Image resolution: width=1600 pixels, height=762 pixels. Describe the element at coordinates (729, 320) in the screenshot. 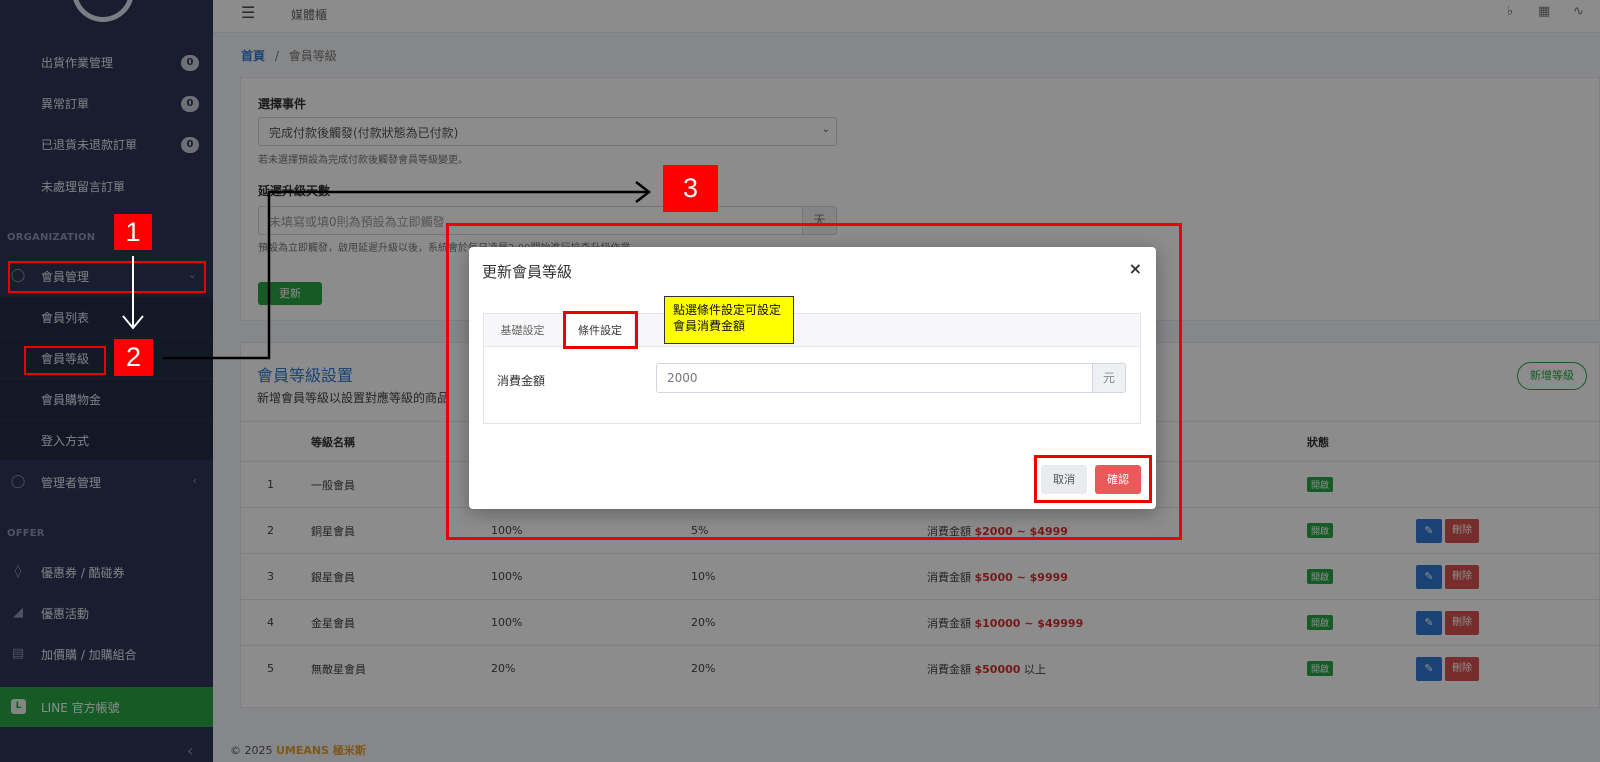

I see `annotation-note: 點選條件設定可設定會員消費金額` at that location.